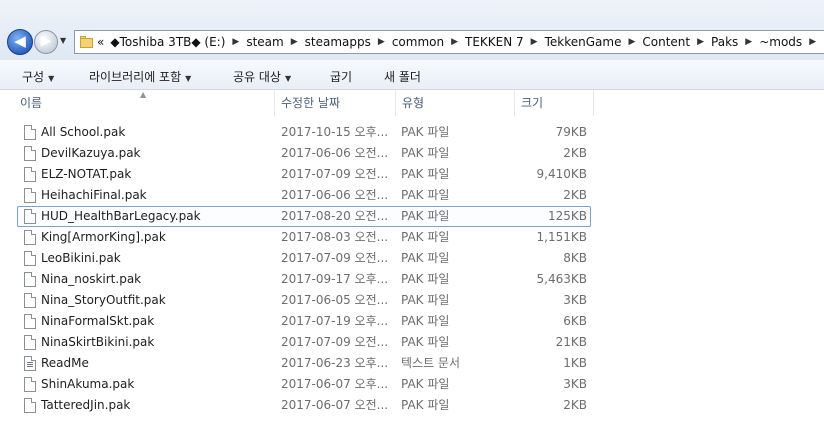  What do you see at coordinates (87, 42) in the screenshot?
I see `folder-icon` at bounding box center [87, 42].